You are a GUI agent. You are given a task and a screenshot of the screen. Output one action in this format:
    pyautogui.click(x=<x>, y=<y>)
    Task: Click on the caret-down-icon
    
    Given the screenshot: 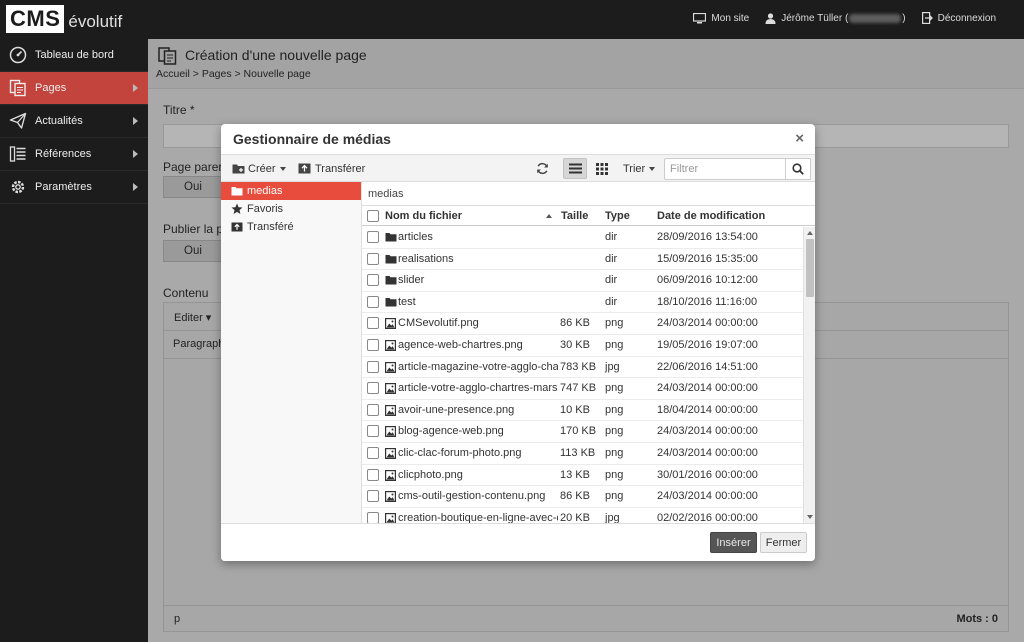 What is the action you would take?
    pyautogui.click(x=652, y=168)
    